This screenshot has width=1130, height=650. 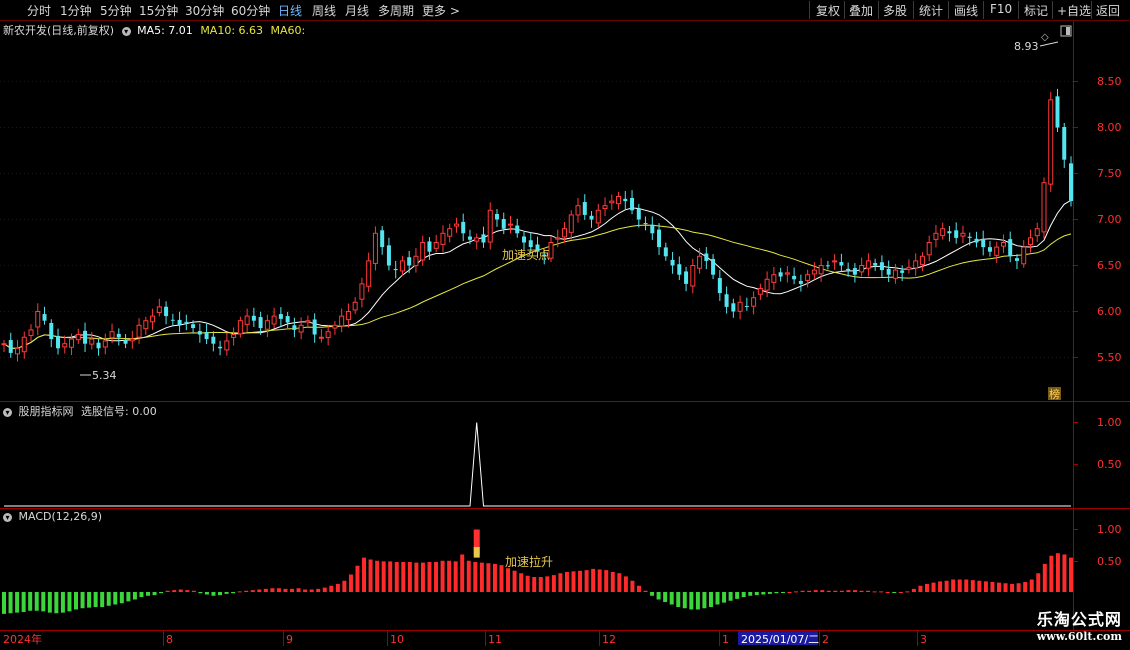 I want to click on price-tick: 8.50, so click(x=1109, y=81).